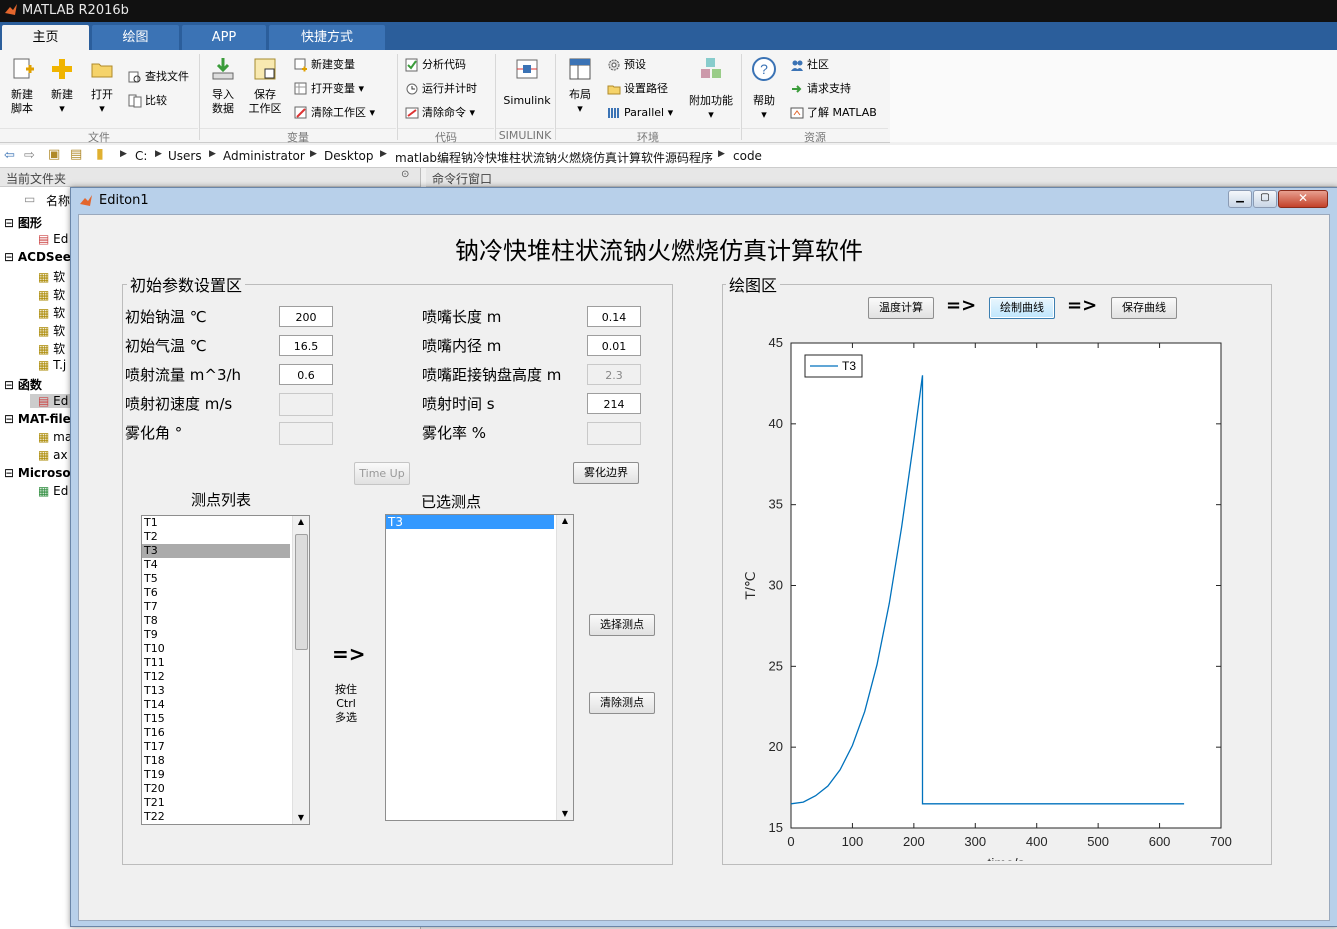  What do you see at coordinates (324, 65) in the screenshot?
I see `new-variable-button: 新建变量` at bounding box center [324, 65].